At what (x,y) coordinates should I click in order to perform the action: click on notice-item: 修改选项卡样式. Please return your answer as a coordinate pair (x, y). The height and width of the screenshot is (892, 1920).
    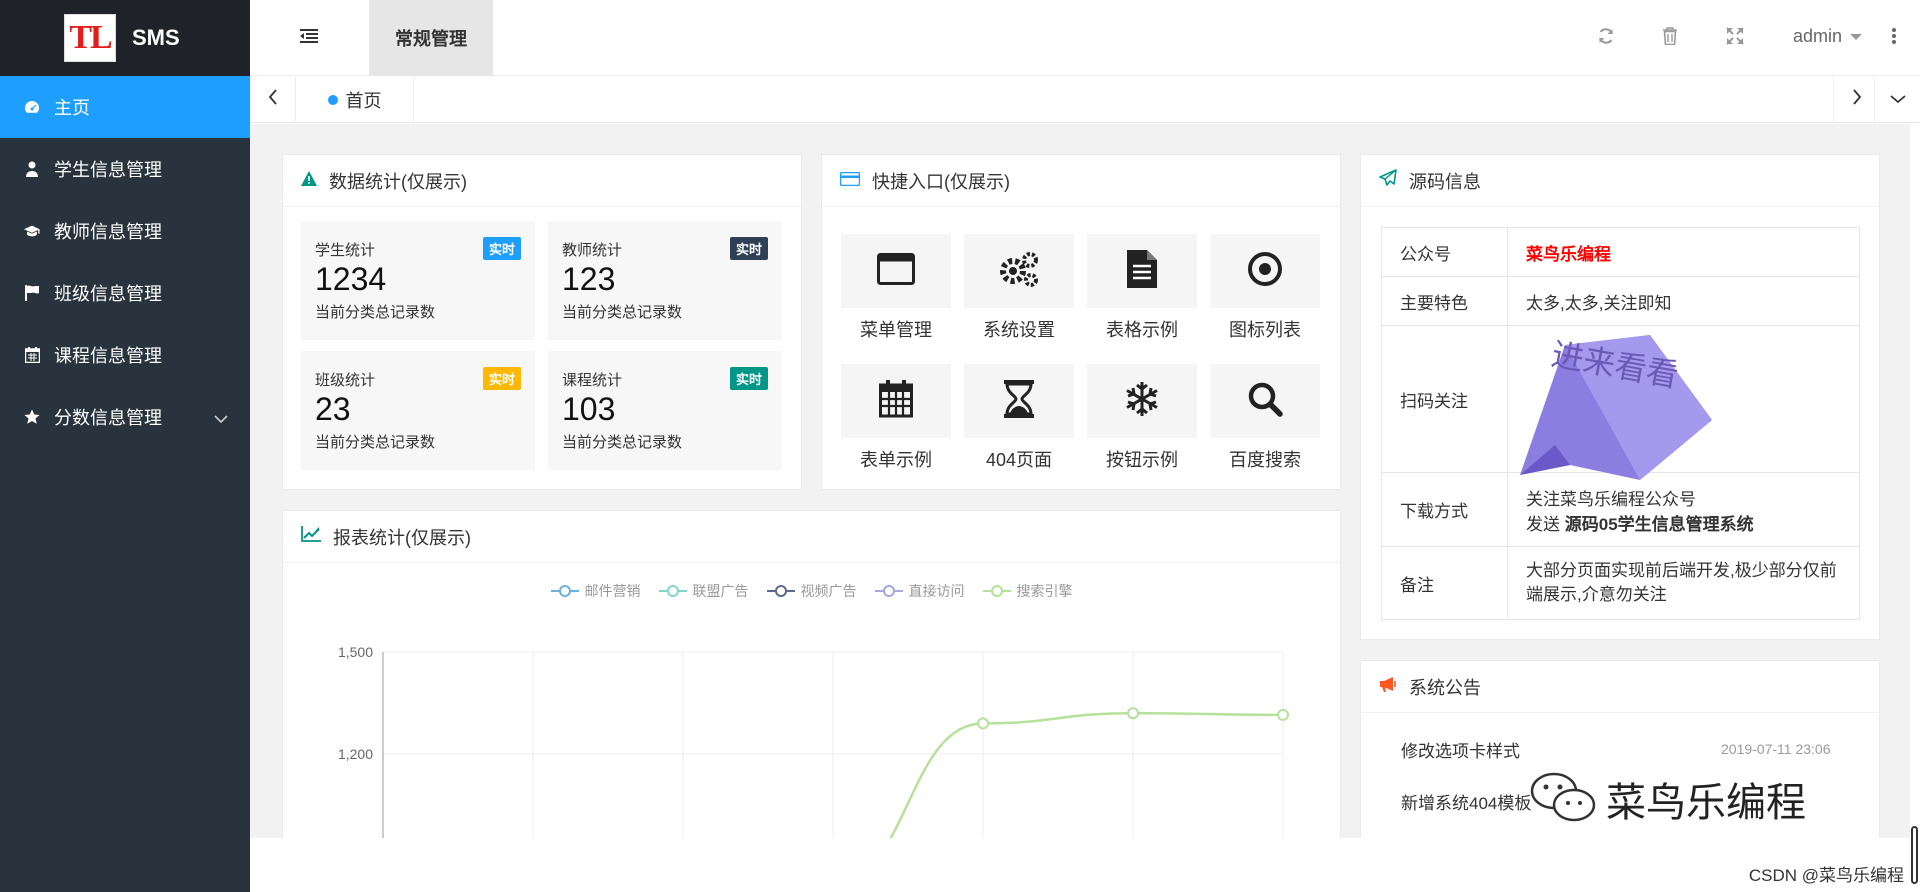
    Looking at the image, I should click on (1460, 749).